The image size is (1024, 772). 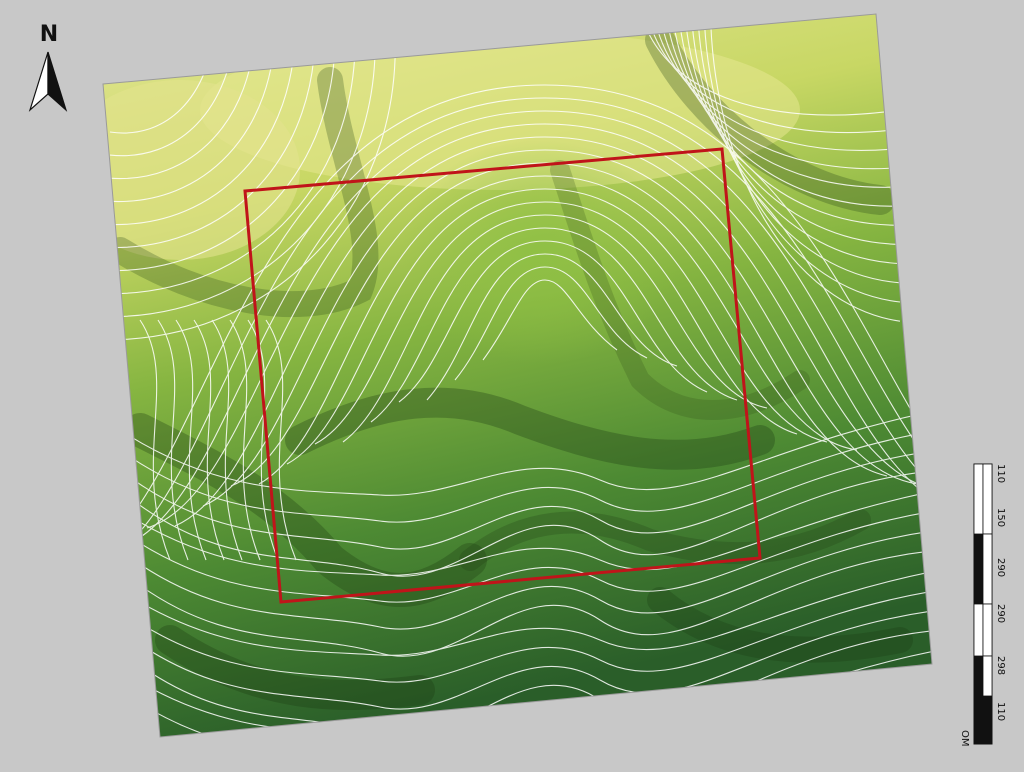 I want to click on scale-label: 298, so click(x=1000, y=666).